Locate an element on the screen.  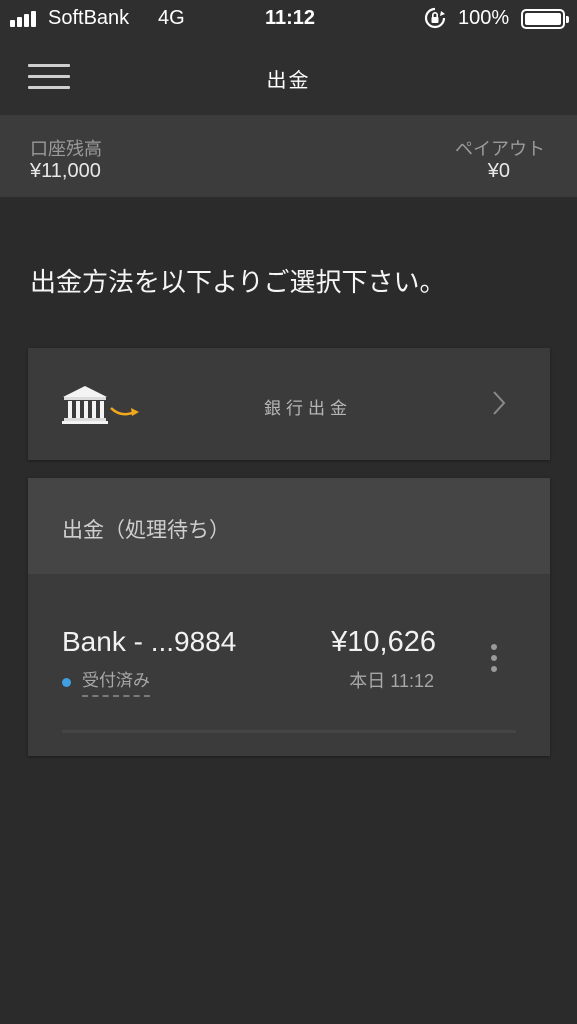
app-header: 出金 is located at coordinates (288, 76).